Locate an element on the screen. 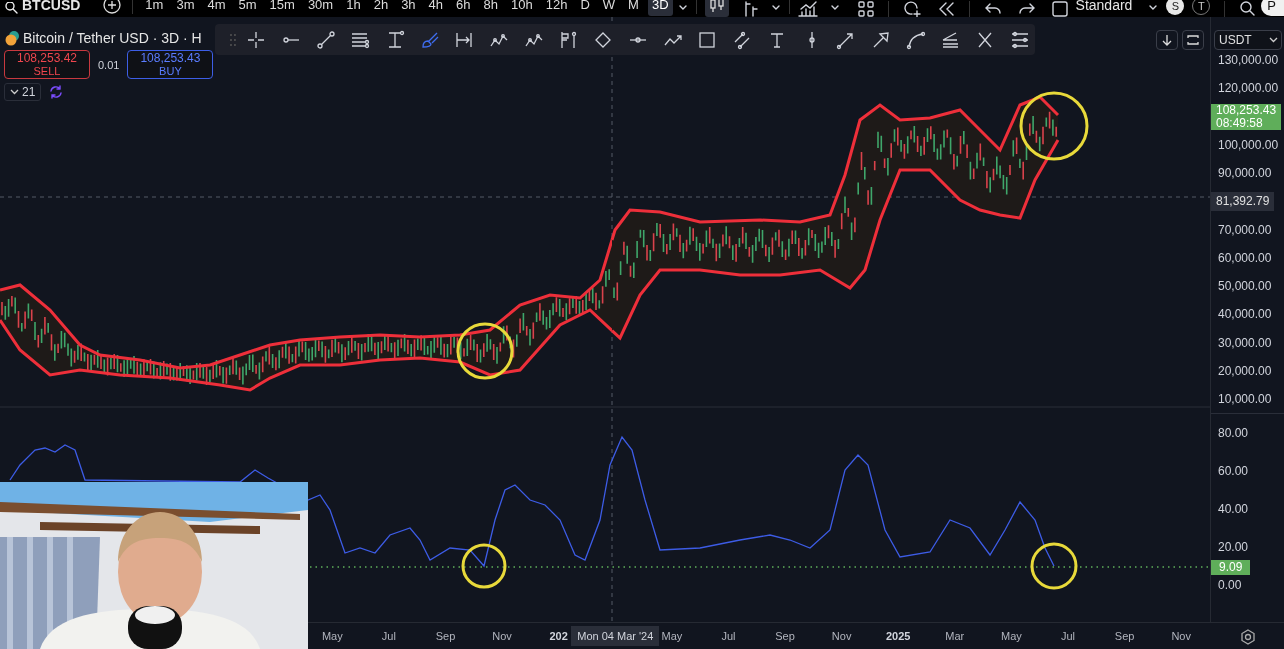 The image size is (1284, 649). price-label: 30,000.00 is located at coordinates (1245, 343).